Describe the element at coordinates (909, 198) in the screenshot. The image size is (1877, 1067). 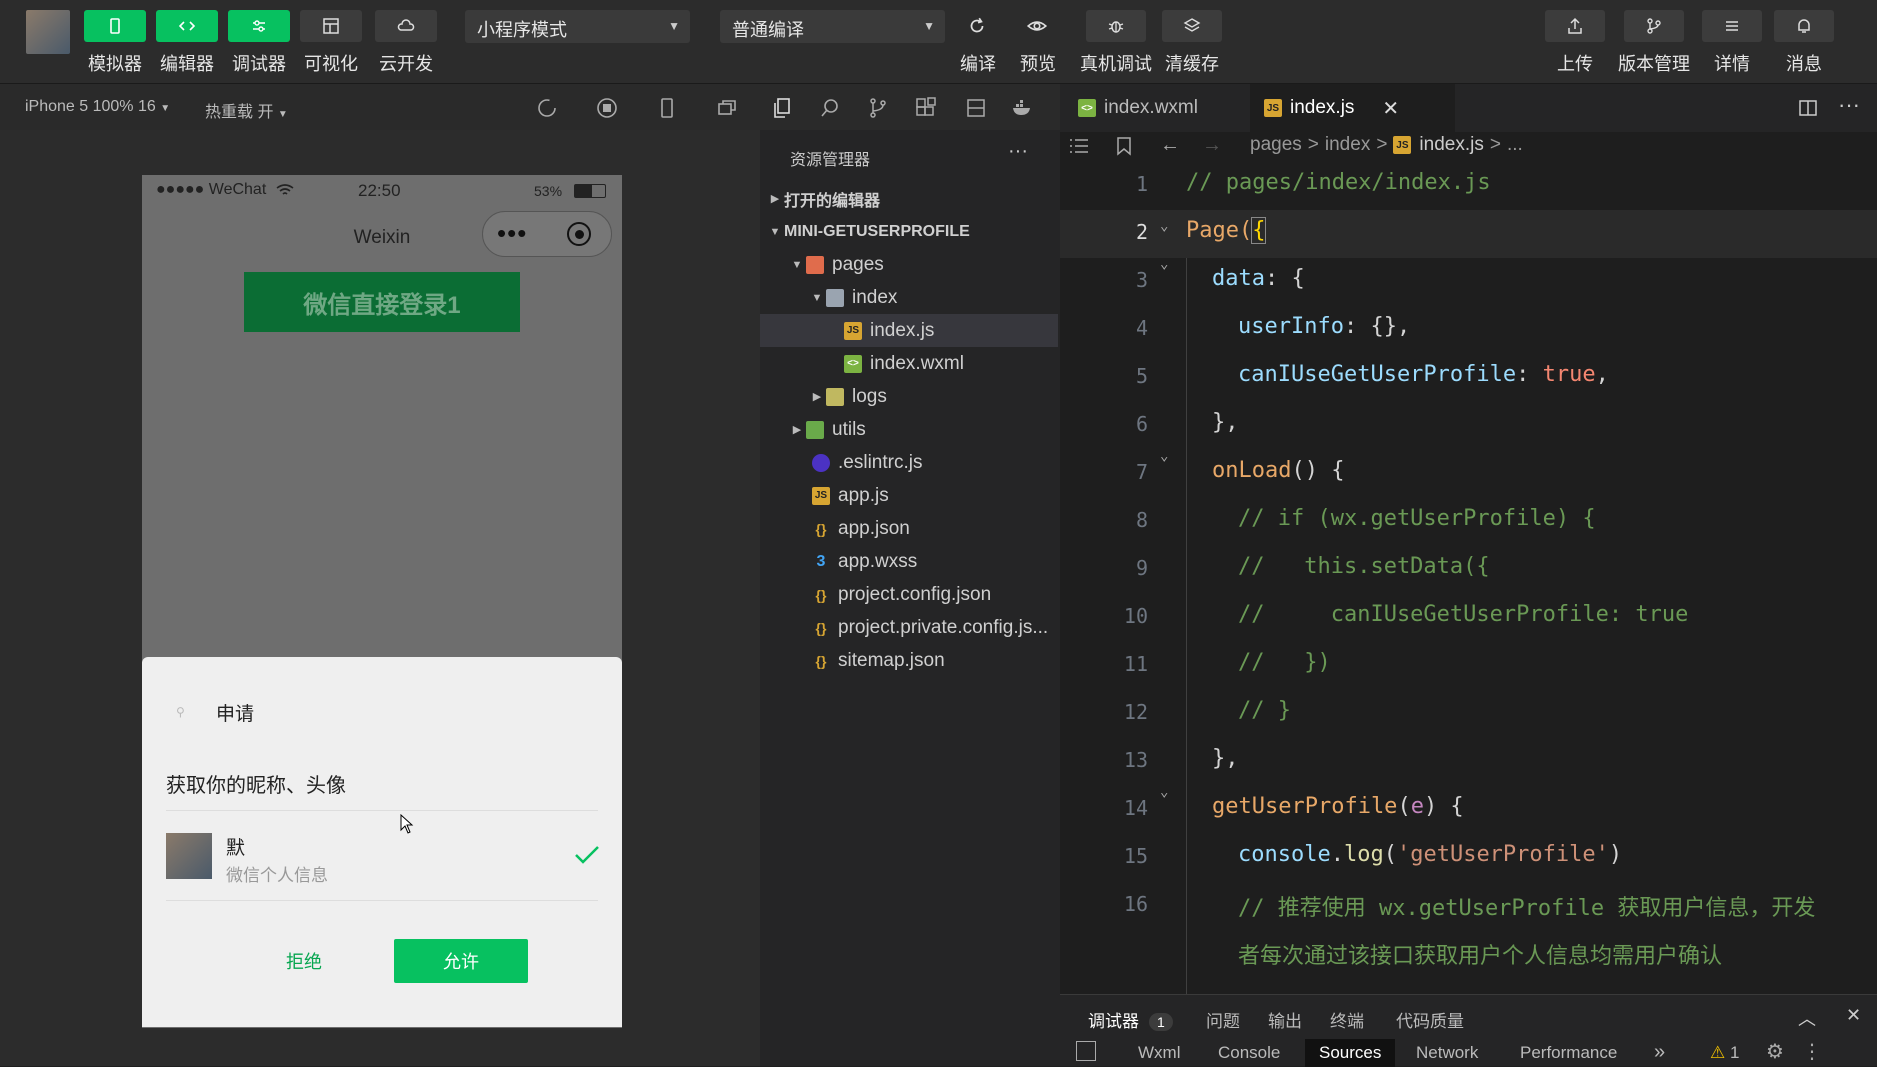
I see `open-editors-section: ▶ 打开的编辑器` at that location.